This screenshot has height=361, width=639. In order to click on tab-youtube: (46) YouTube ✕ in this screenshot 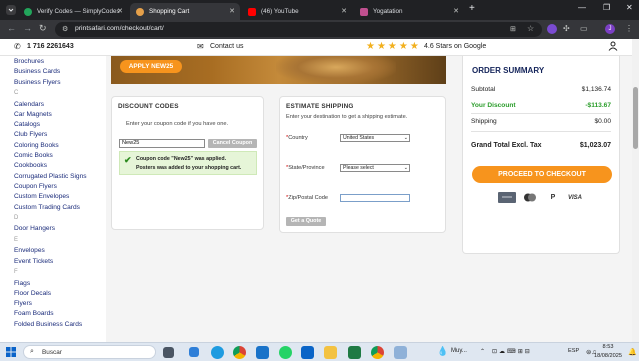, I will do `click(297, 11)`.